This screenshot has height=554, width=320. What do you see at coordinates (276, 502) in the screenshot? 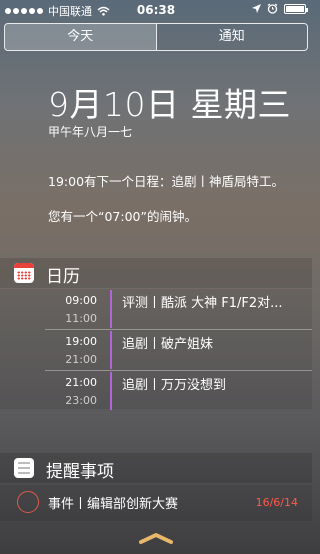
I see `reminder-date: 16/6/14` at bounding box center [276, 502].